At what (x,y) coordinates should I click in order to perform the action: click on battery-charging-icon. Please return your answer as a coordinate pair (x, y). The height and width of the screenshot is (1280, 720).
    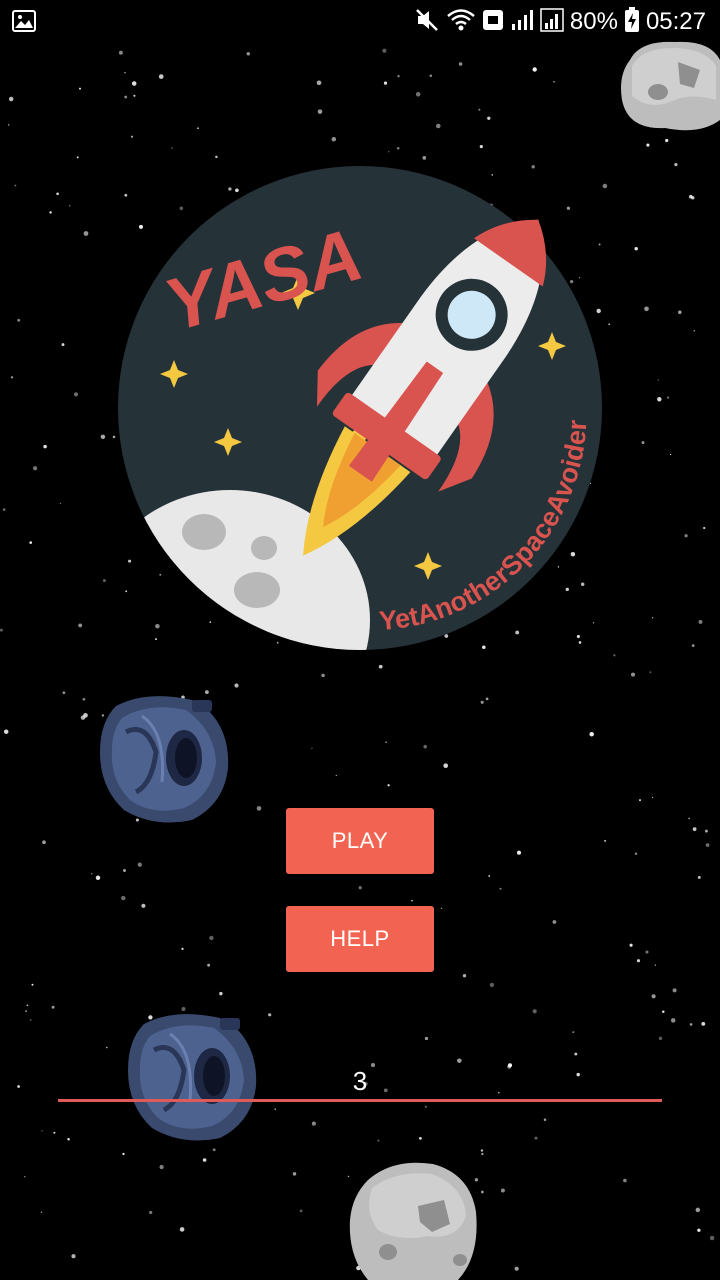
    Looking at the image, I should click on (632, 22).